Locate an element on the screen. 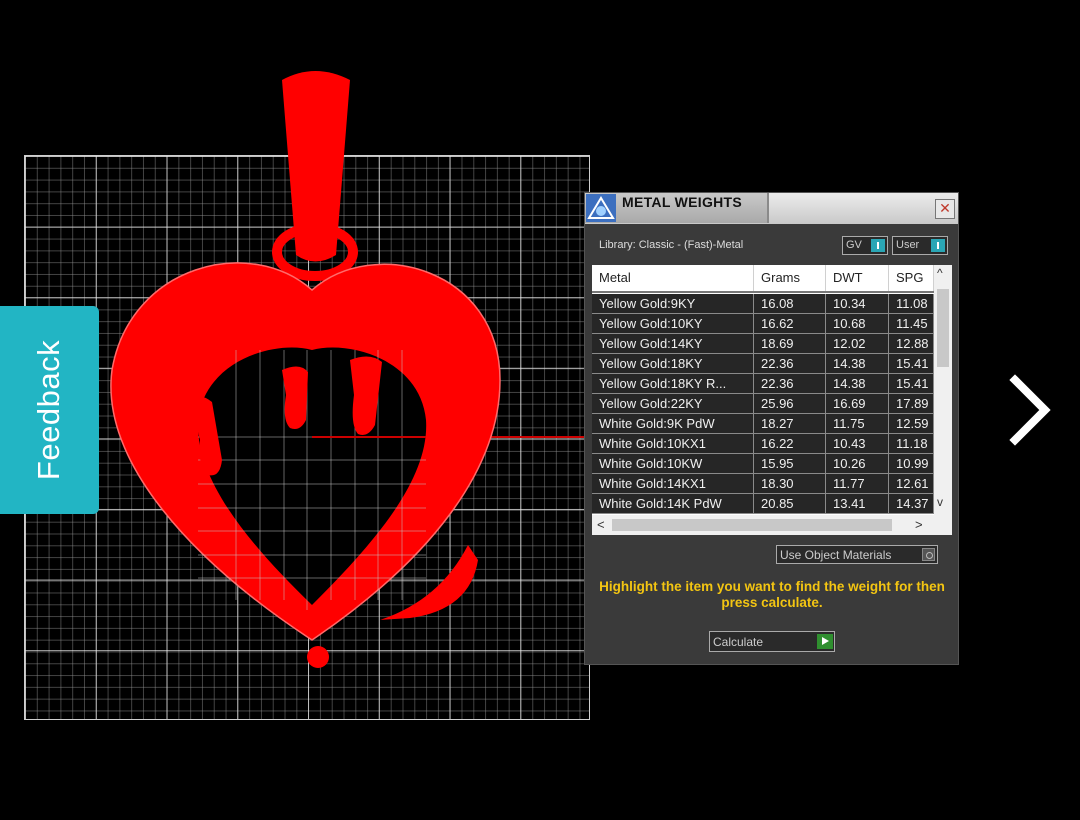 The image size is (1080, 820). calculate-button: Calculate is located at coordinates (772, 641).